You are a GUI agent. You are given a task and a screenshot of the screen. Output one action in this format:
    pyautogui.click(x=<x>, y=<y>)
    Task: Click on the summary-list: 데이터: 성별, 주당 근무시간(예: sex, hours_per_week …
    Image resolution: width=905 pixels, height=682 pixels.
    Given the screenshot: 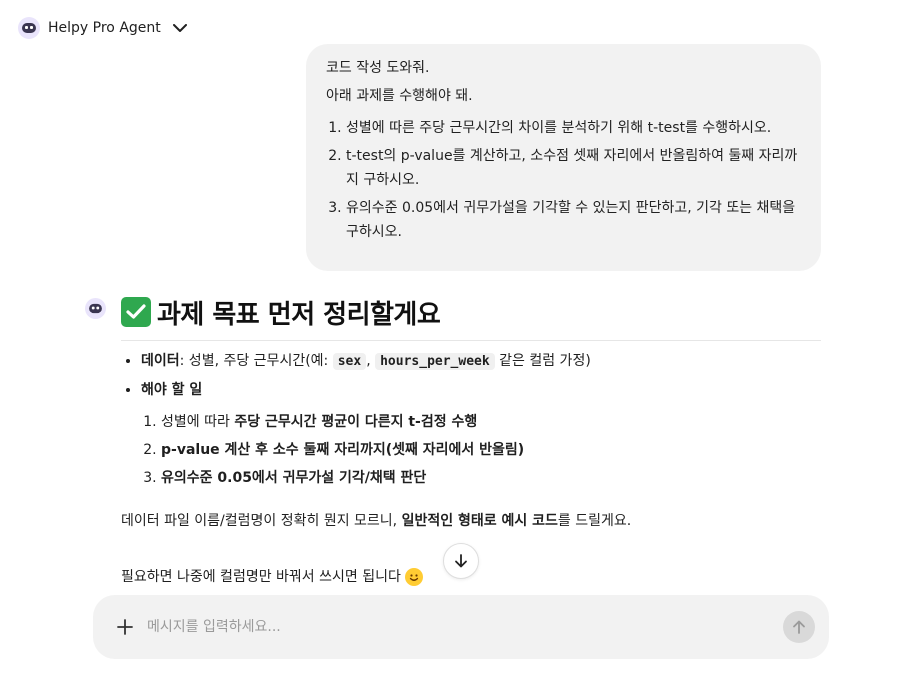 What is the action you would take?
    pyautogui.click(x=471, y=375)
    